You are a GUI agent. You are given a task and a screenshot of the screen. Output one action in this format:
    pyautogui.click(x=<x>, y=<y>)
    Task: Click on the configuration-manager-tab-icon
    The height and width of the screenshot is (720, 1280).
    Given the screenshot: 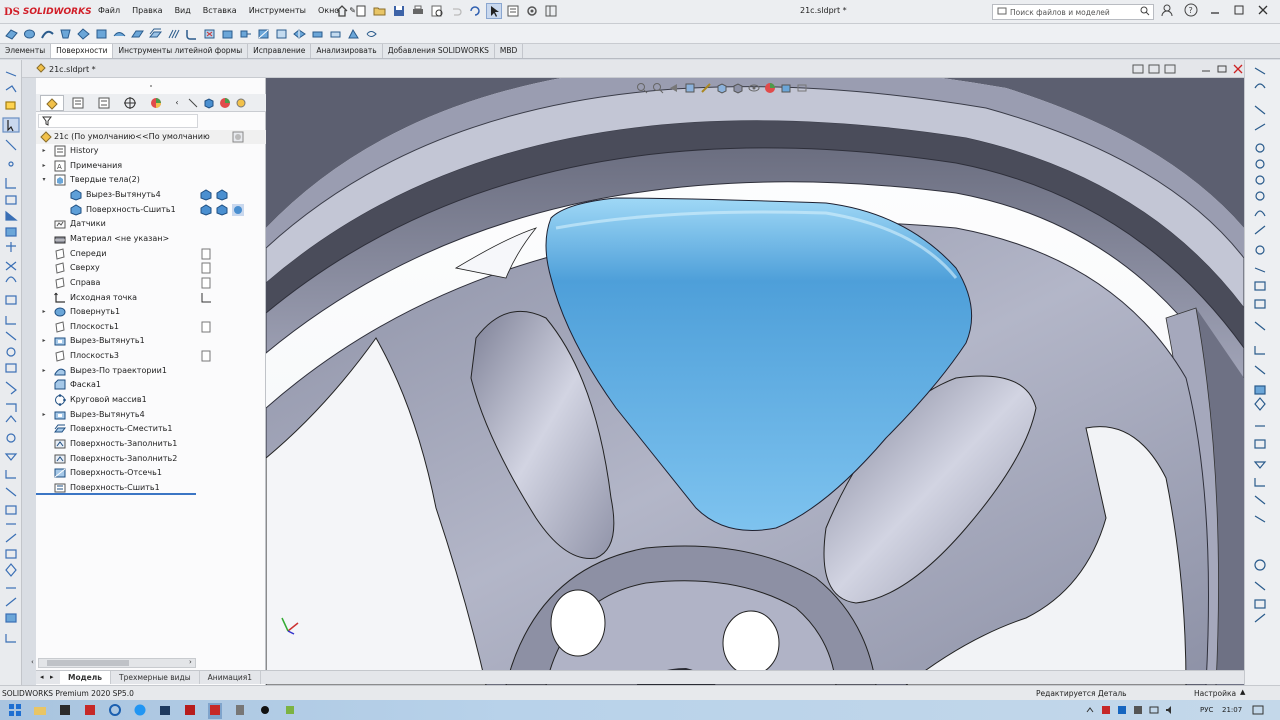 What is the action you would take?
    pyautogui.click(x=104, y=103)
    